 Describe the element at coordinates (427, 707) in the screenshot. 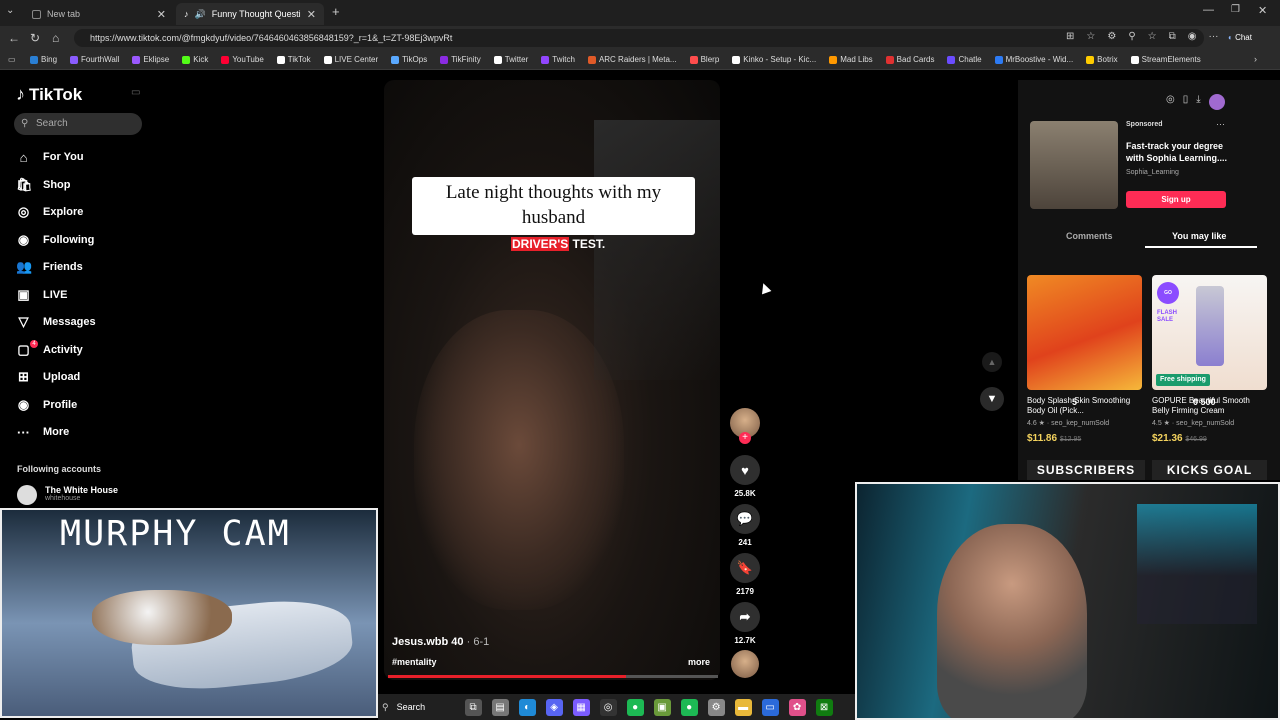

I see `taskbar-search: Search` at that location.